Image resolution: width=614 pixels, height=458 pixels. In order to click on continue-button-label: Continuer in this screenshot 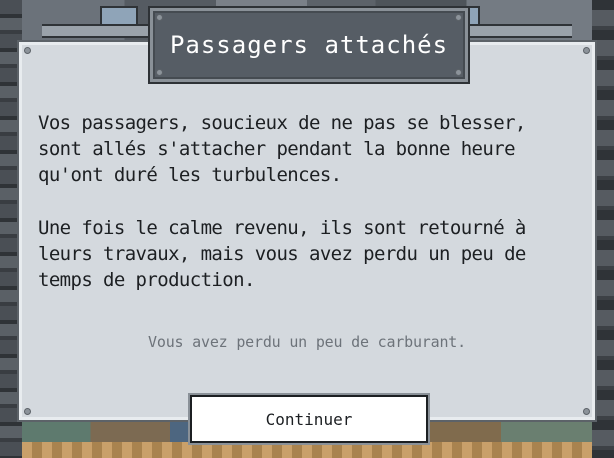, I will do `click(309, 419)`.